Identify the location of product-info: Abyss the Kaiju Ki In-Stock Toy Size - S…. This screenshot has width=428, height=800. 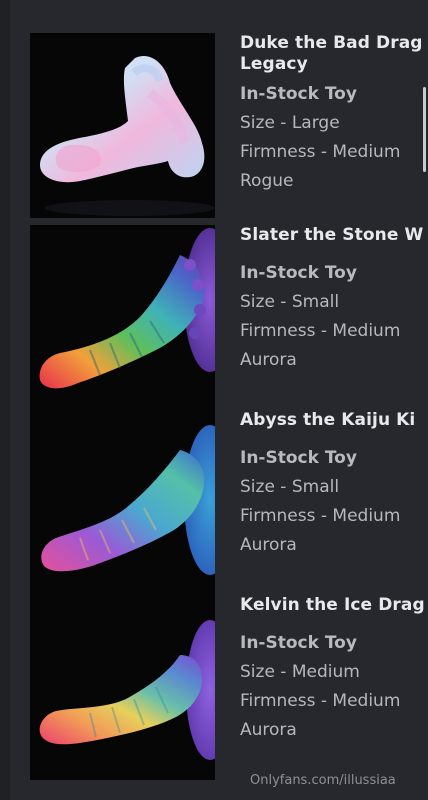
(334, 502).